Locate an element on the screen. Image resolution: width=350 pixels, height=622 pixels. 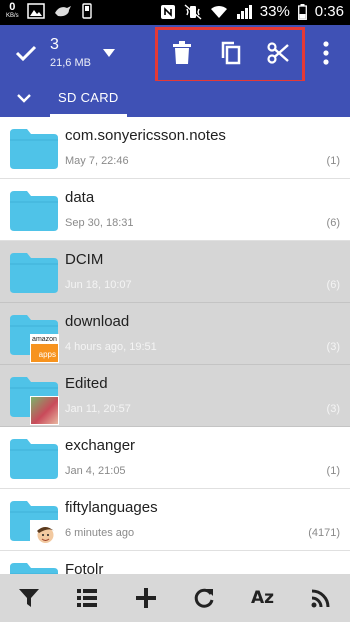
selected-size: 21,6 MB is located at coordinates (70, 63).